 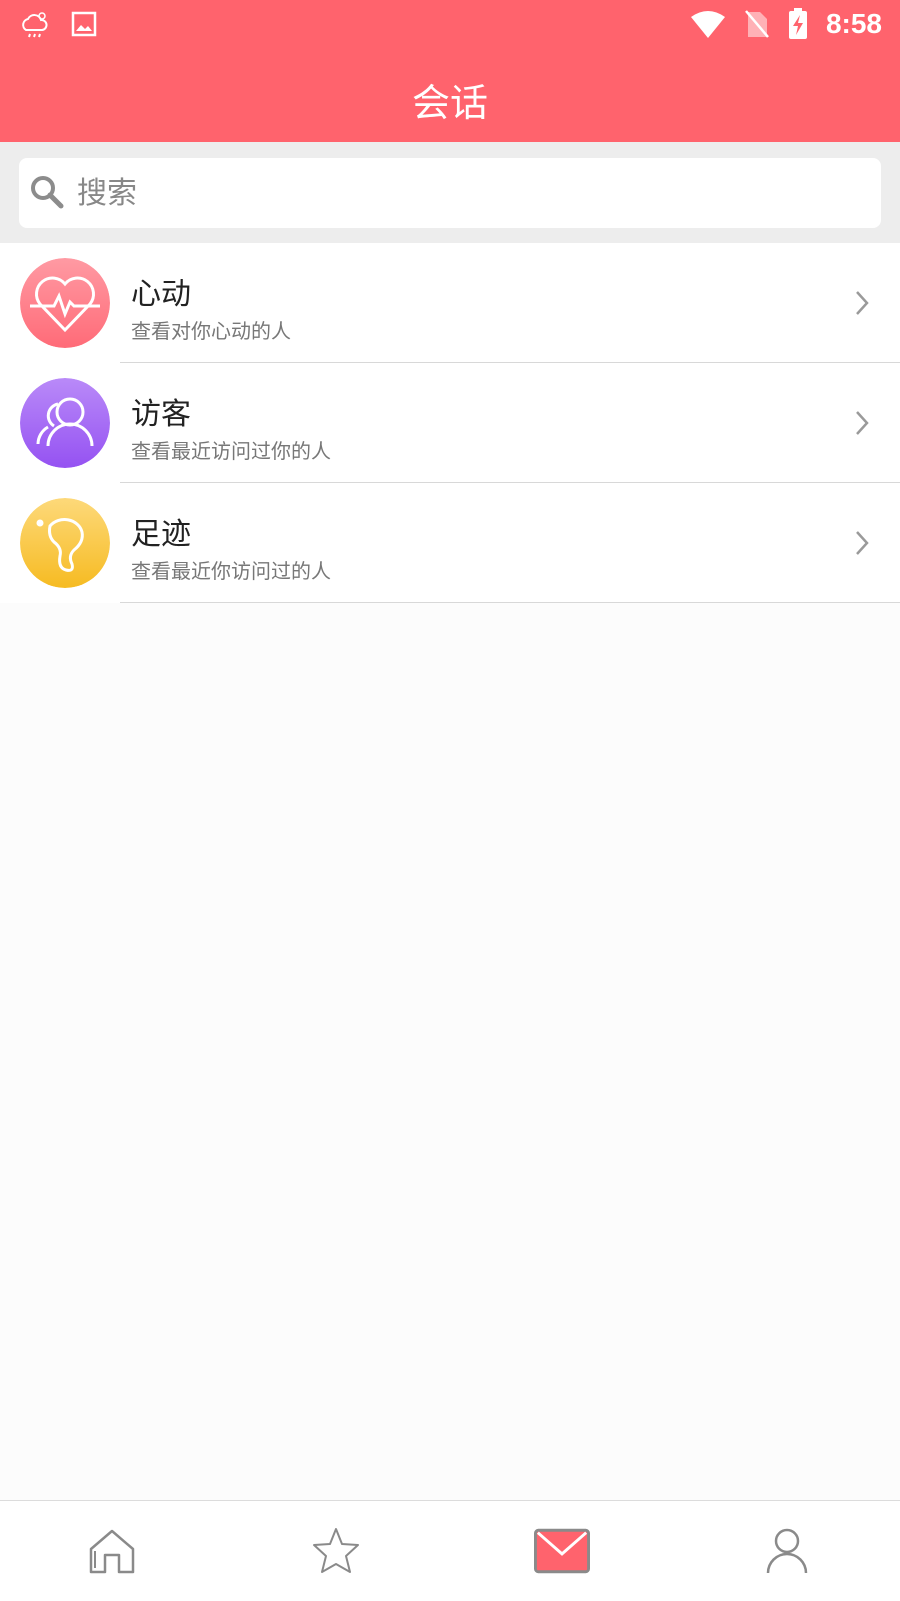 What do you see at coordinates (84, 24) in the screenshot?
I see `image-icon` at bounding box center [84, 24].